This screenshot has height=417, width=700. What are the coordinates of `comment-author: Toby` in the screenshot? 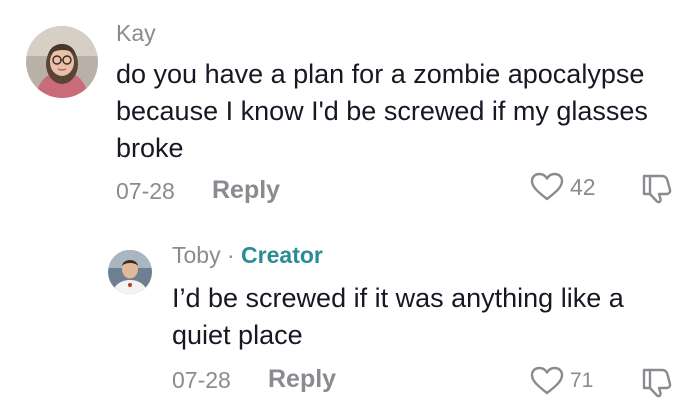 It's located at (196, 255).